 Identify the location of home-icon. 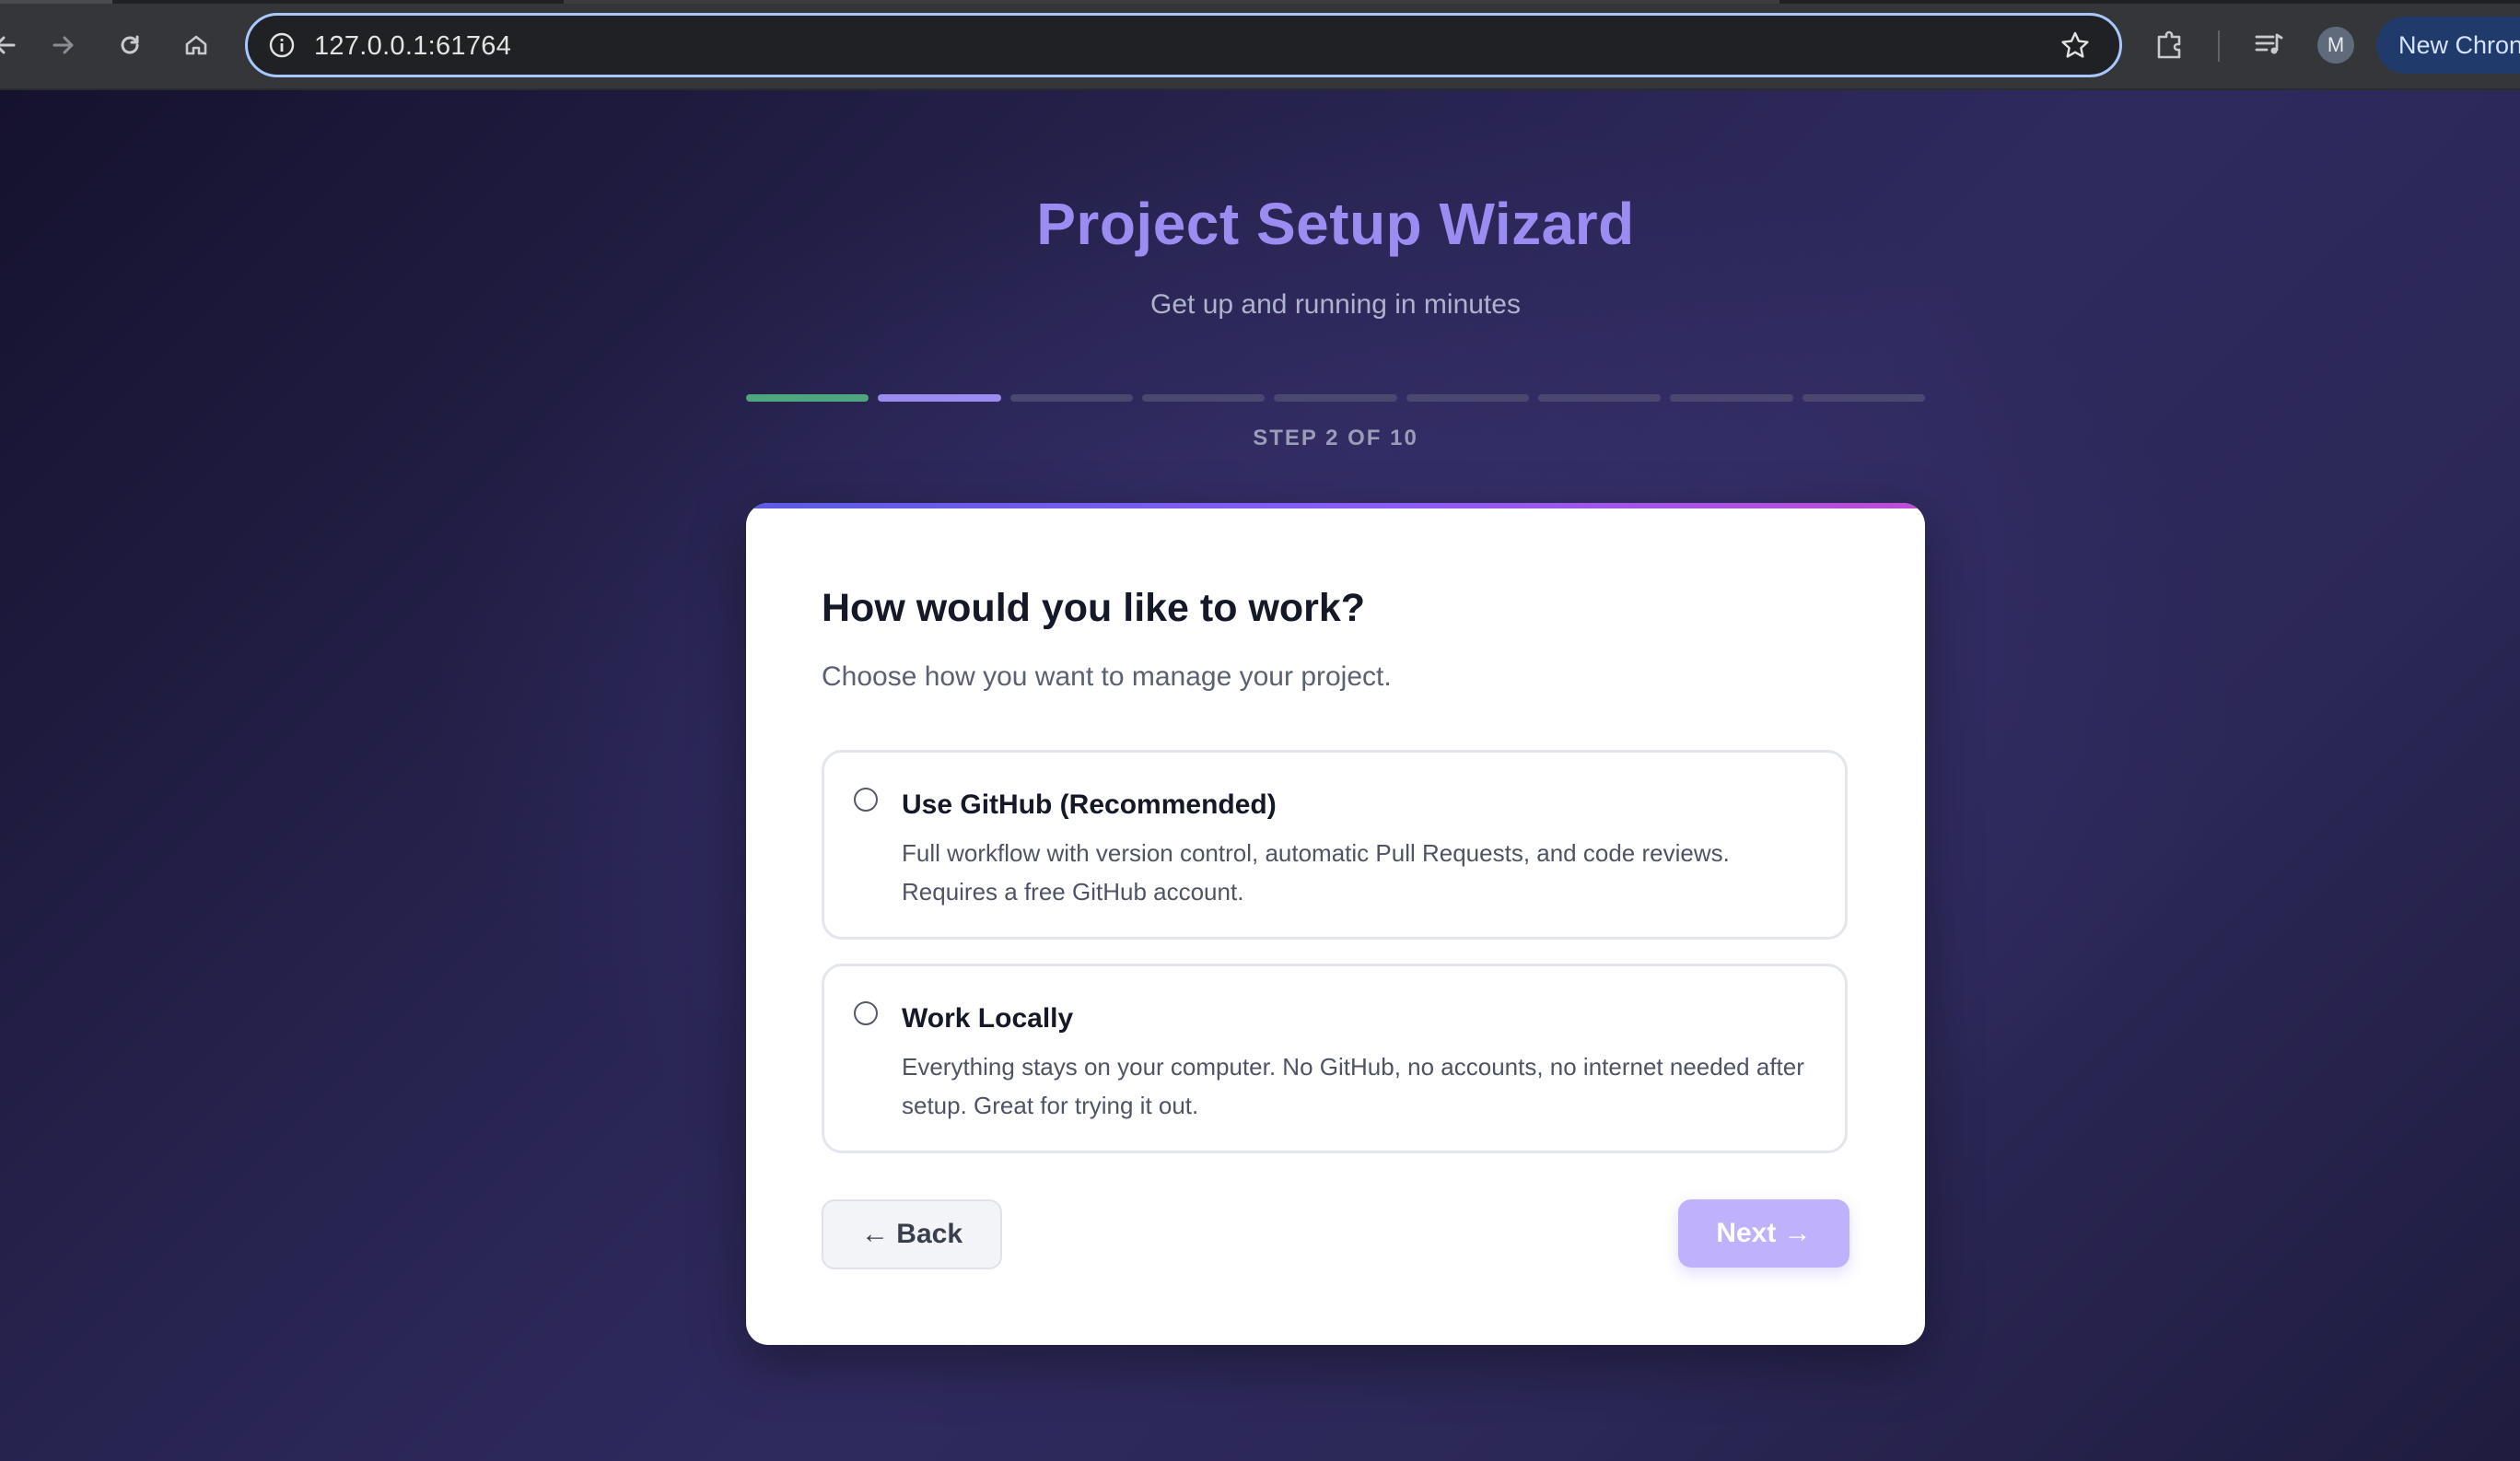
(196, 45).